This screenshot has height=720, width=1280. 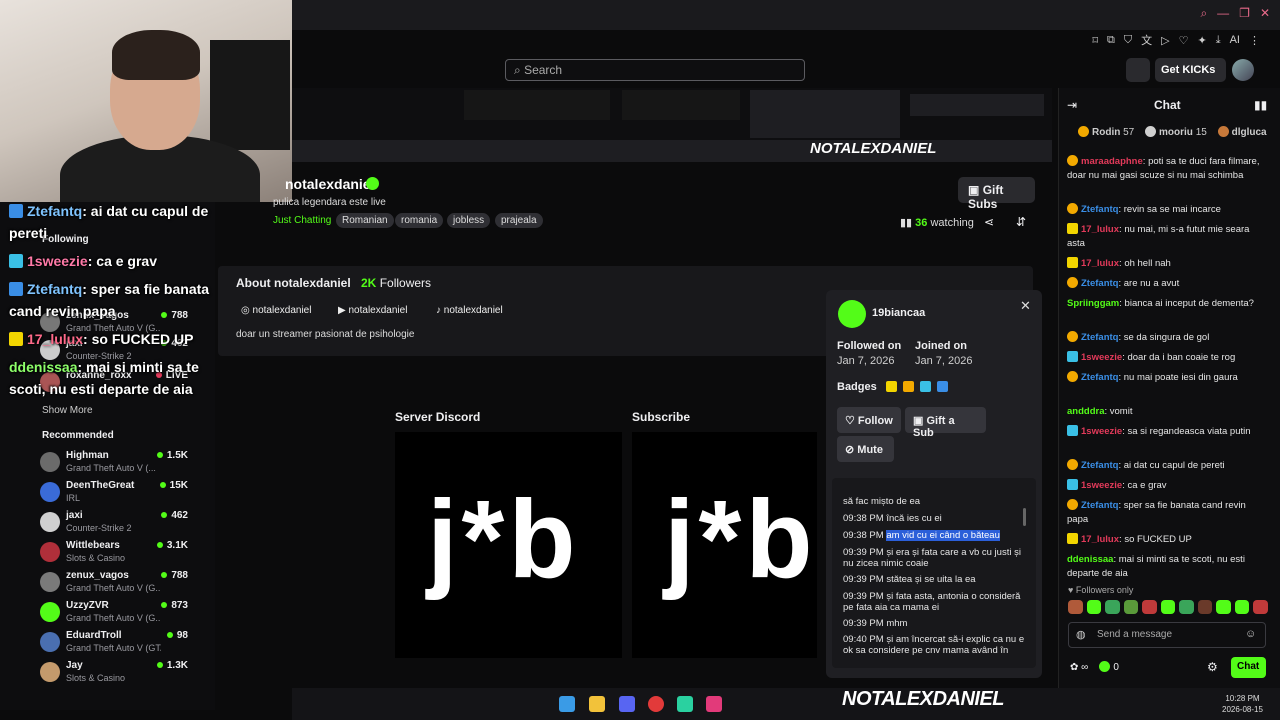 What do you see at coordinates (1242, 704) in the screenshot?
I see `taskbar-clock: 10:28 PM 2026-08-15` at bounding box center [1242, 704].